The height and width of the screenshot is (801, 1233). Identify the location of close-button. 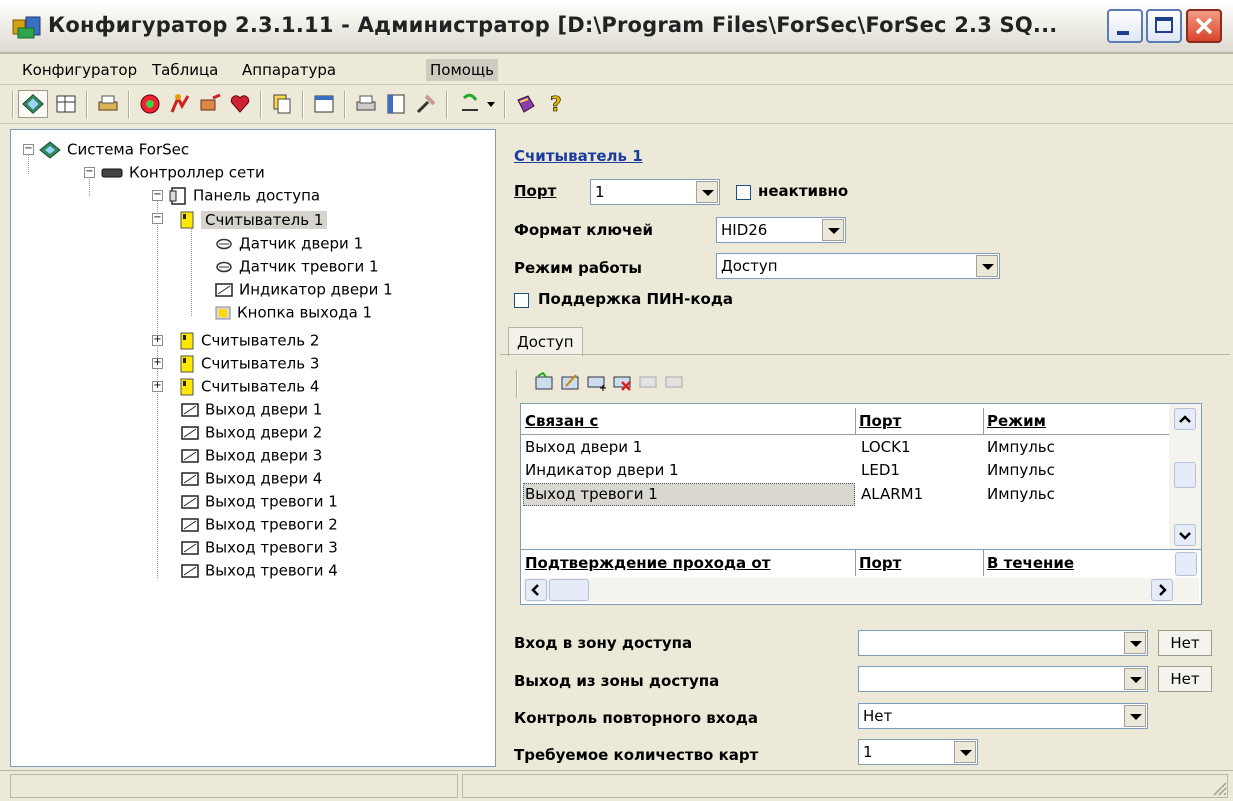
(1204, 26).